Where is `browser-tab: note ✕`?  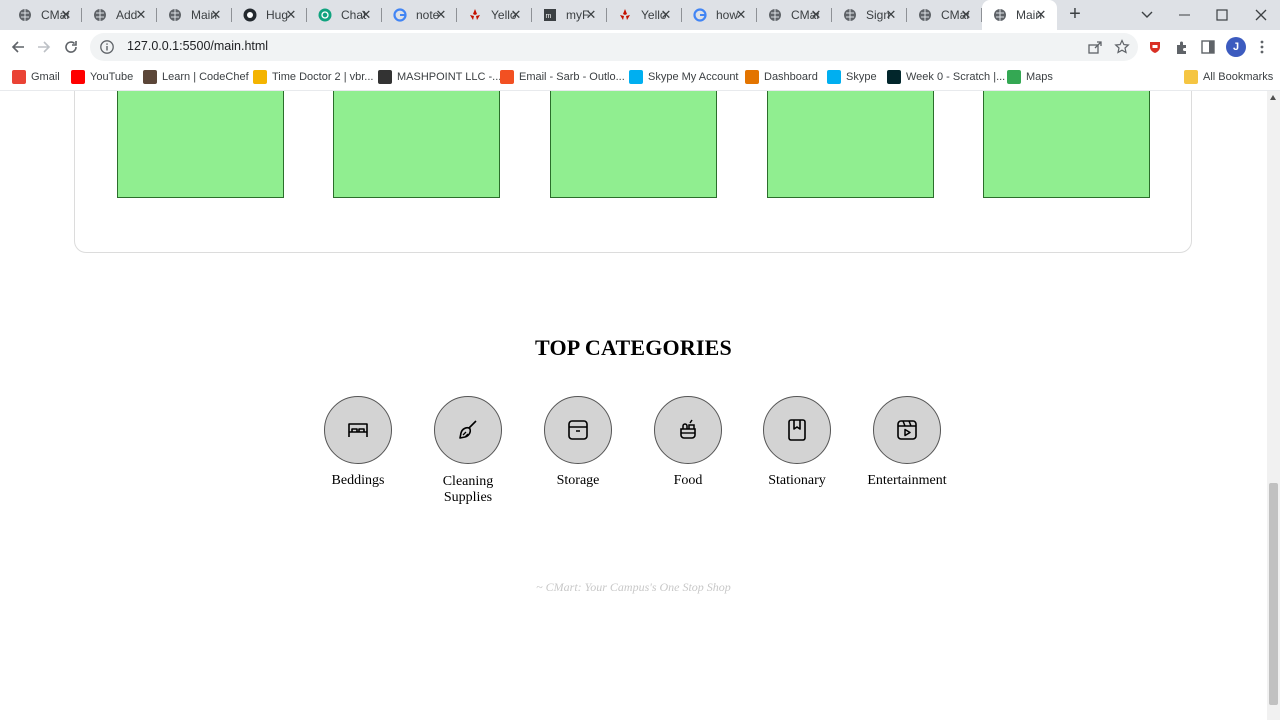
browser-tab: note ✕ is located at coordinates (419, 15).